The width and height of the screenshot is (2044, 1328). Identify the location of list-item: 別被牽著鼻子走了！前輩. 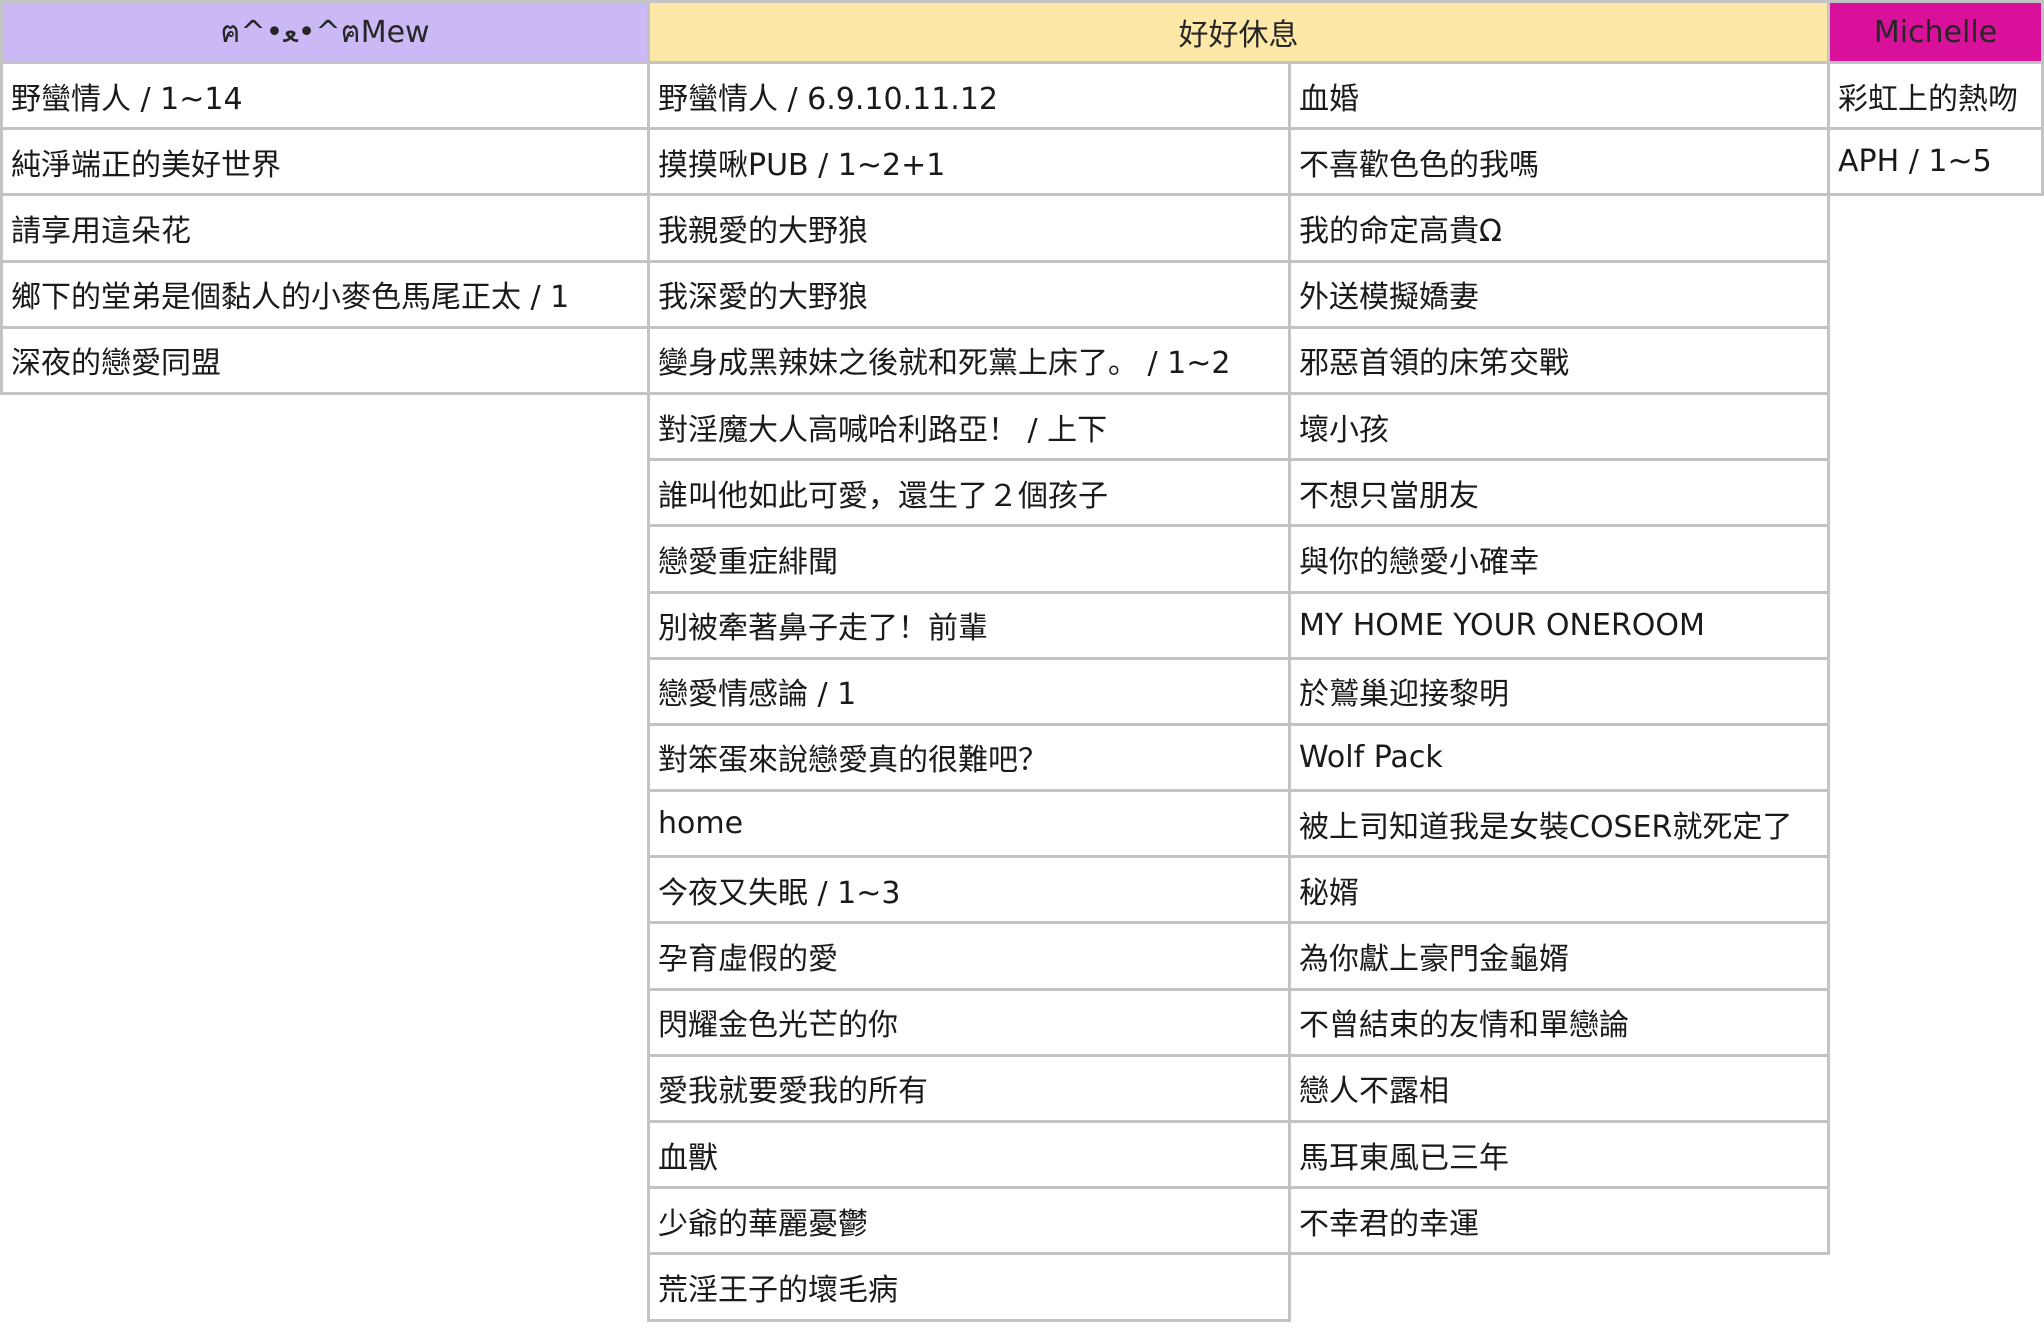
(969, 626).